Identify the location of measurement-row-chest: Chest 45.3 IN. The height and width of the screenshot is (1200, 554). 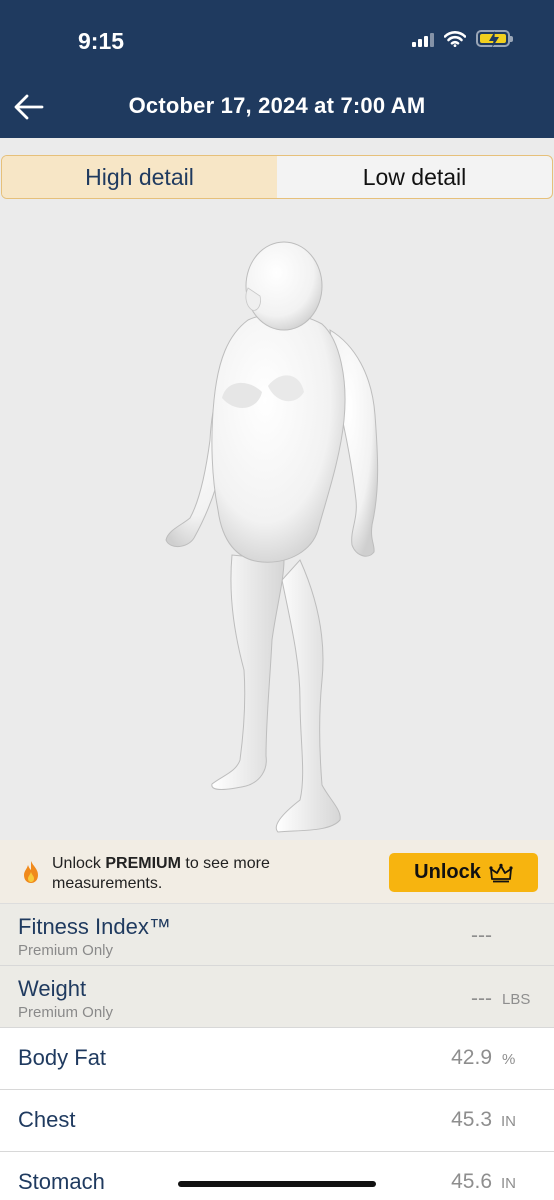
(277, 1121).